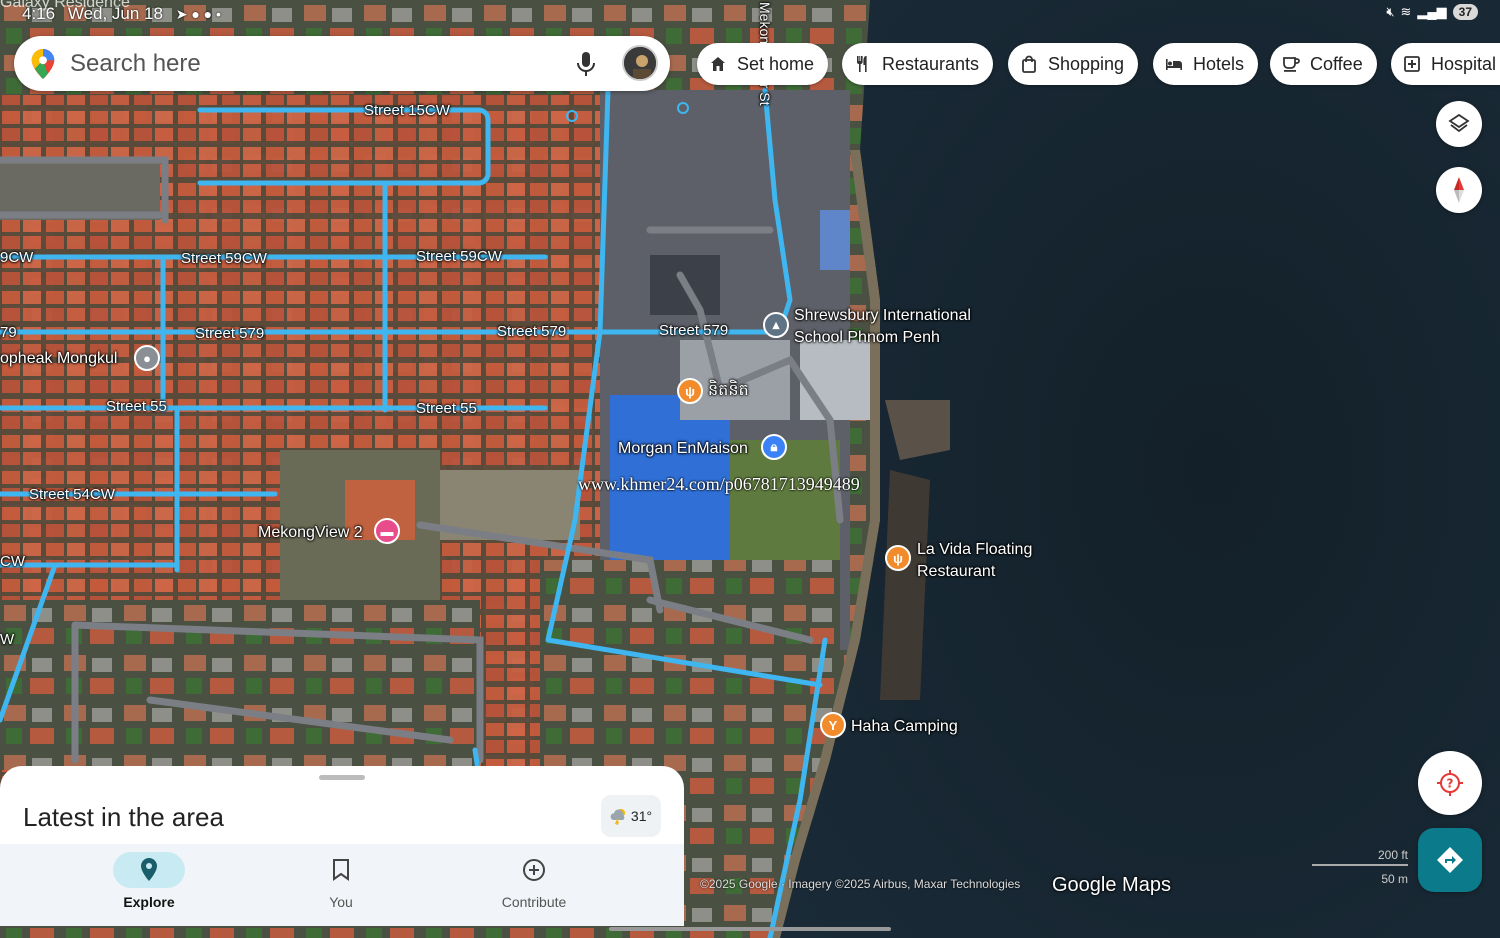  I want to click on street-label-579-b: Street 579, so click(532, 331).